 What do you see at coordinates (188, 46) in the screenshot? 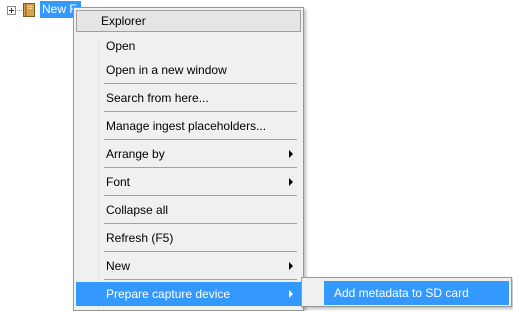
I see `menu-item-open: Open` at bounding box center [188, 46].